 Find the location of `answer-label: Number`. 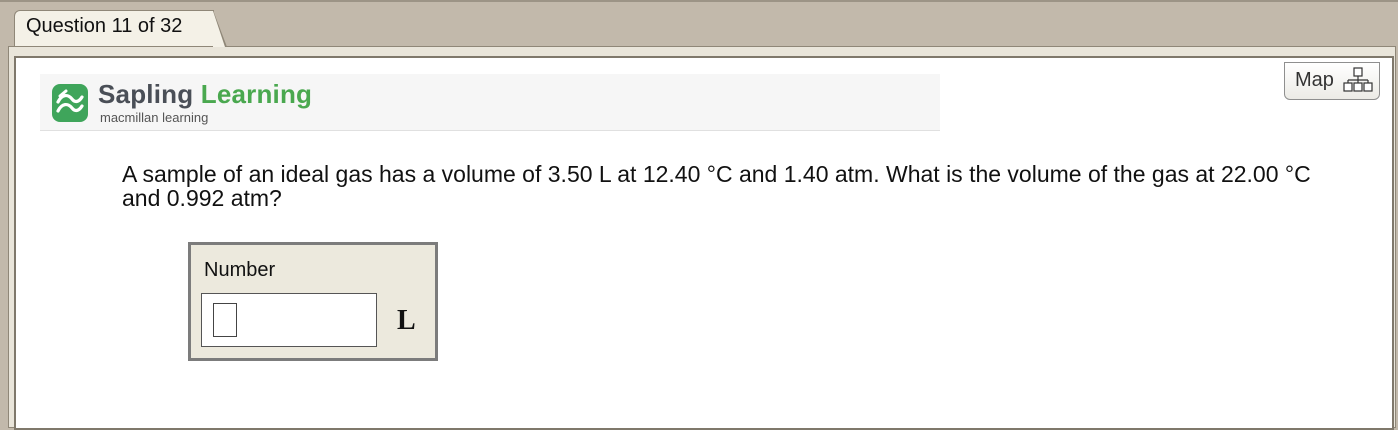

answer-label: Number is located at coordinates (240, 270).